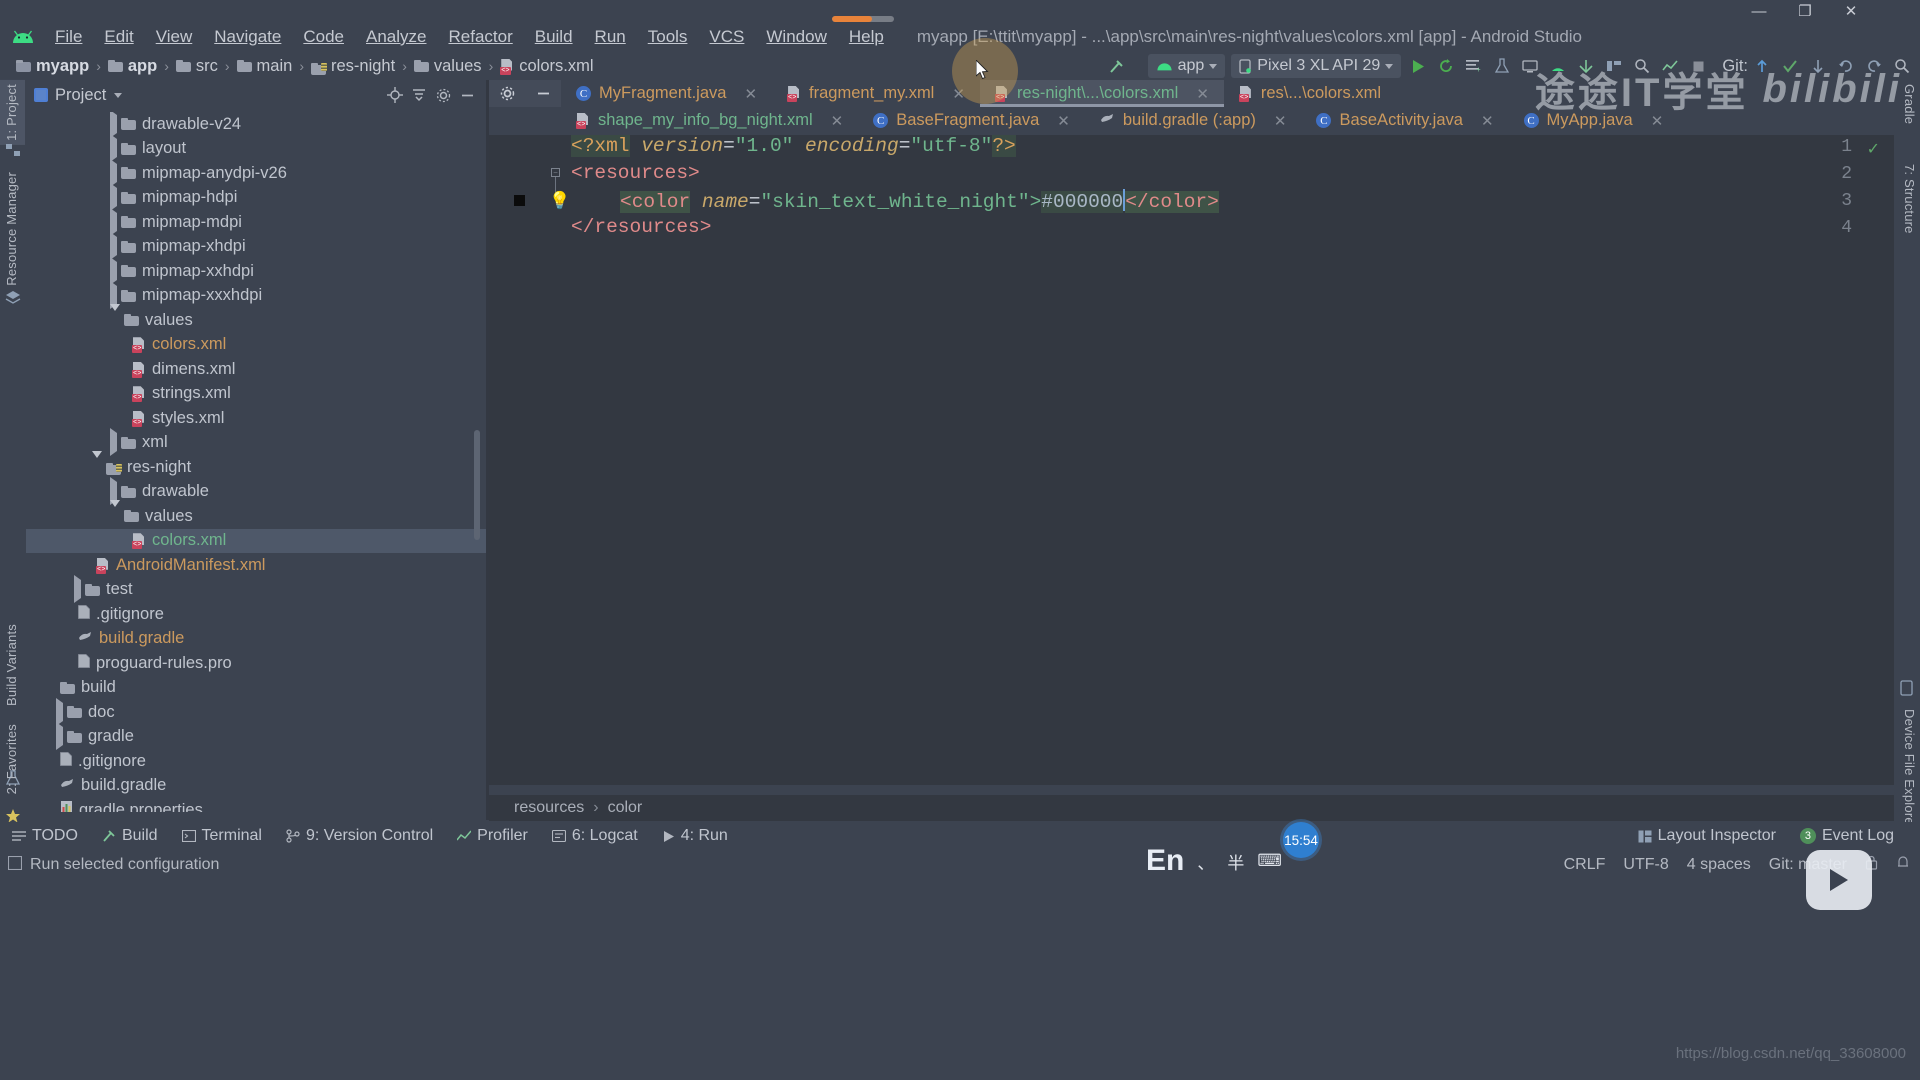 This screenshot has width=1920, height=1080. Describe the element at coordinates (256, 761) in the screenshot. I see `tree-row: .gitignore` at that location.